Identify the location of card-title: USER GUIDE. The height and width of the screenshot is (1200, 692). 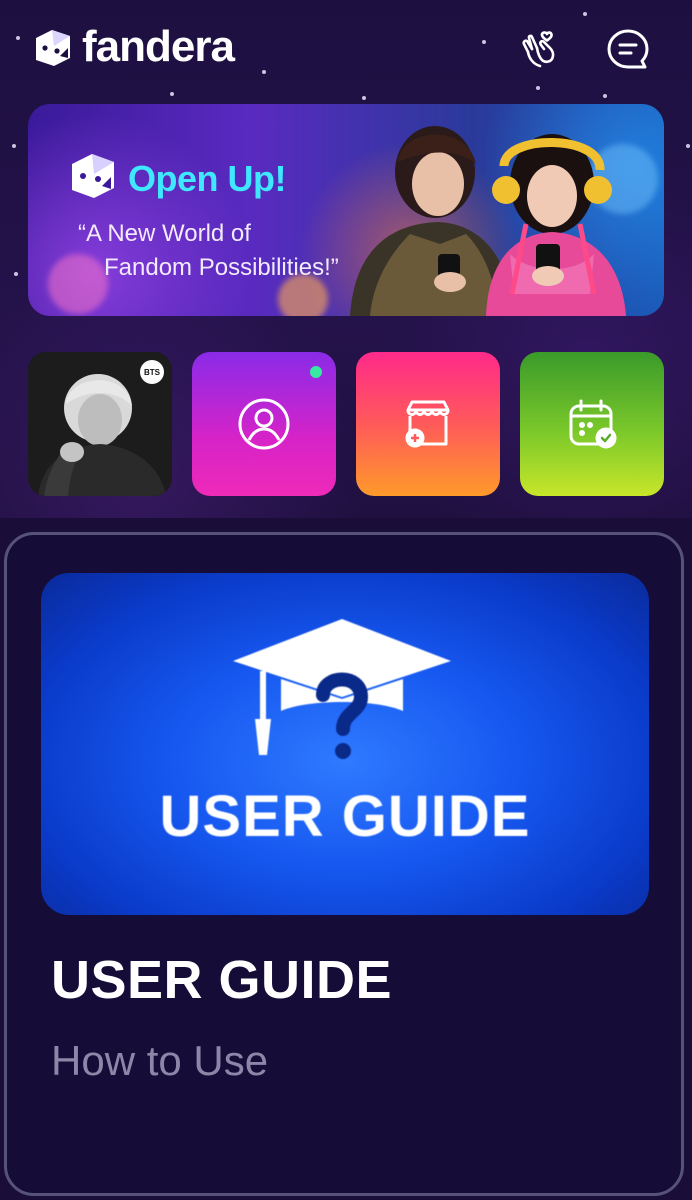
(222, 980).